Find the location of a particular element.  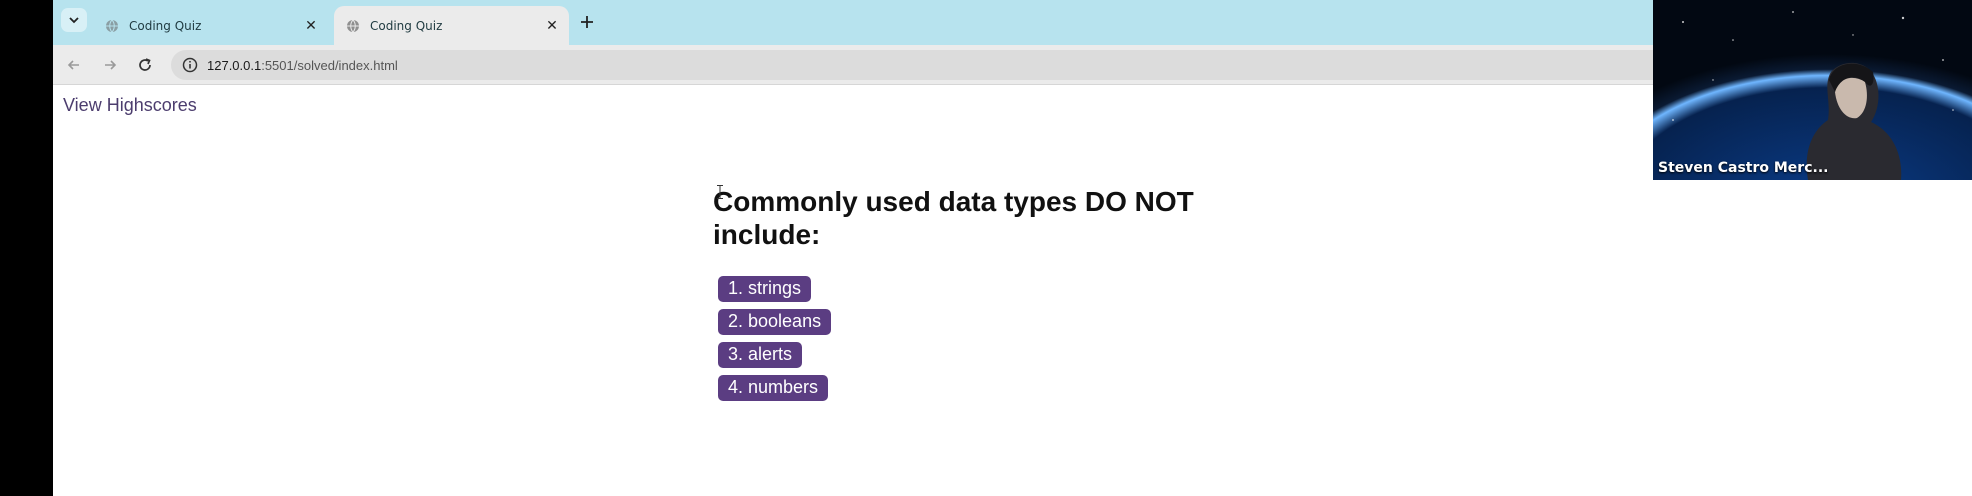

plus-icon is located at coordinates (587, 22).